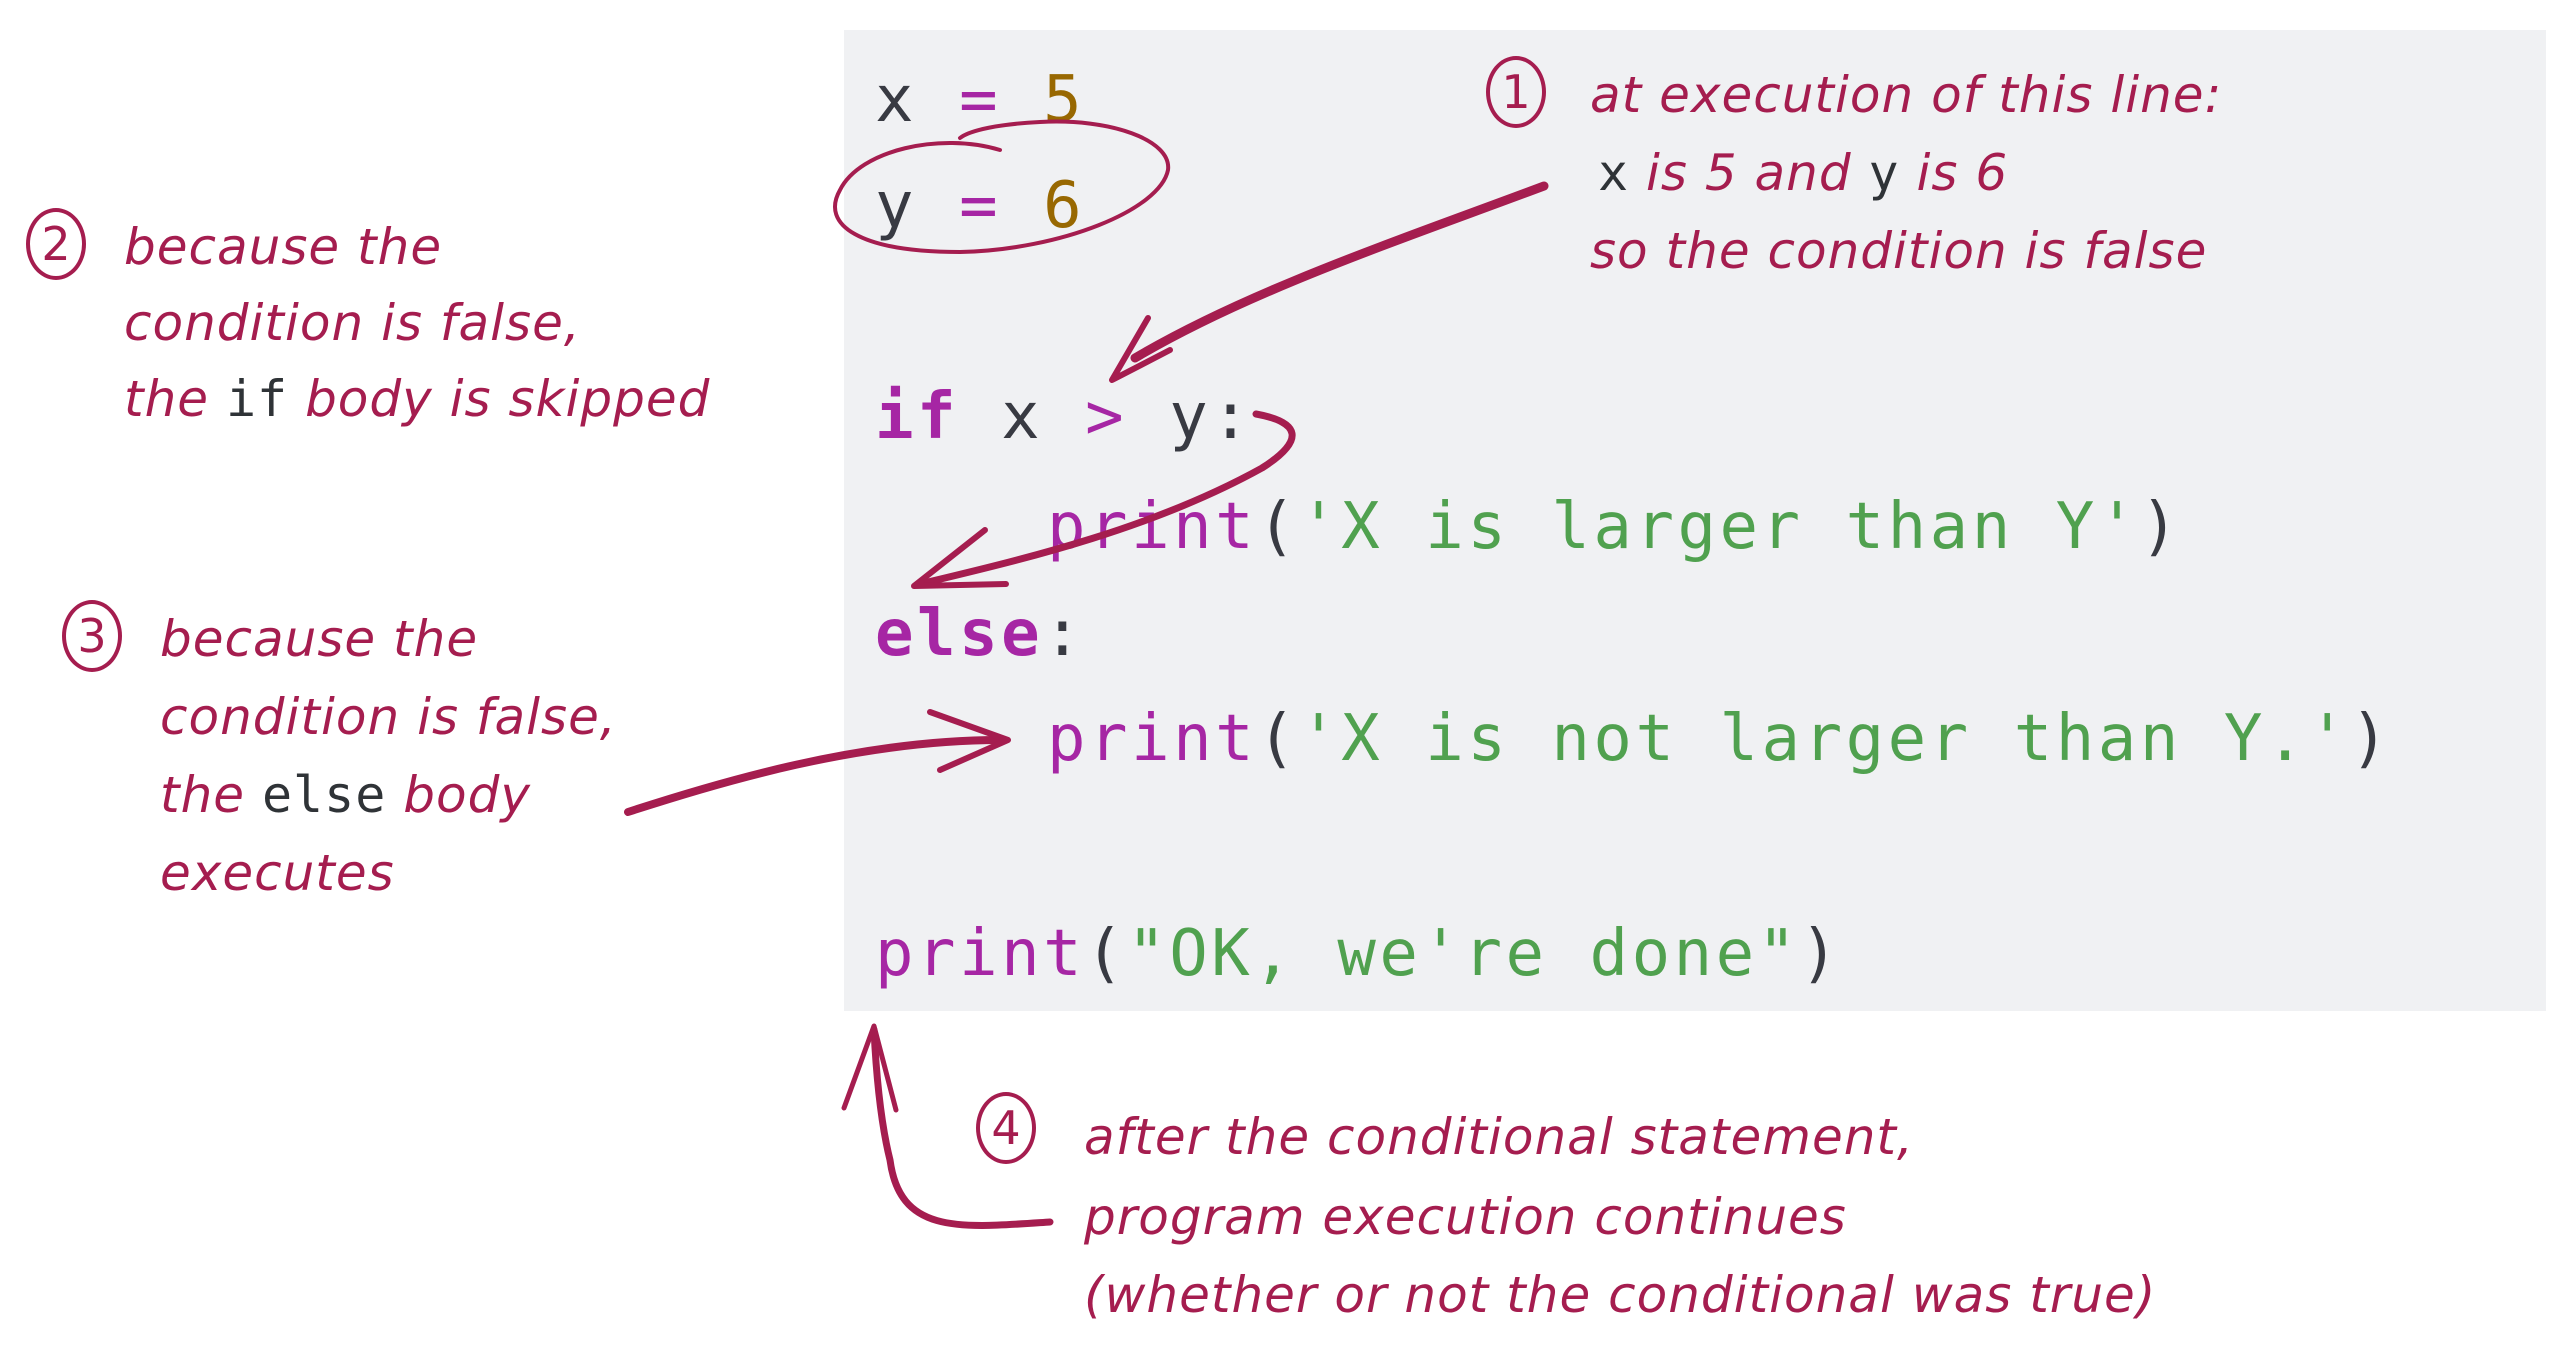 The height and width of the screenshot is (1364, 2576). Describe the element at coordinates (324, 795) in the screenshot. I see `keyword-else: else` at that location.